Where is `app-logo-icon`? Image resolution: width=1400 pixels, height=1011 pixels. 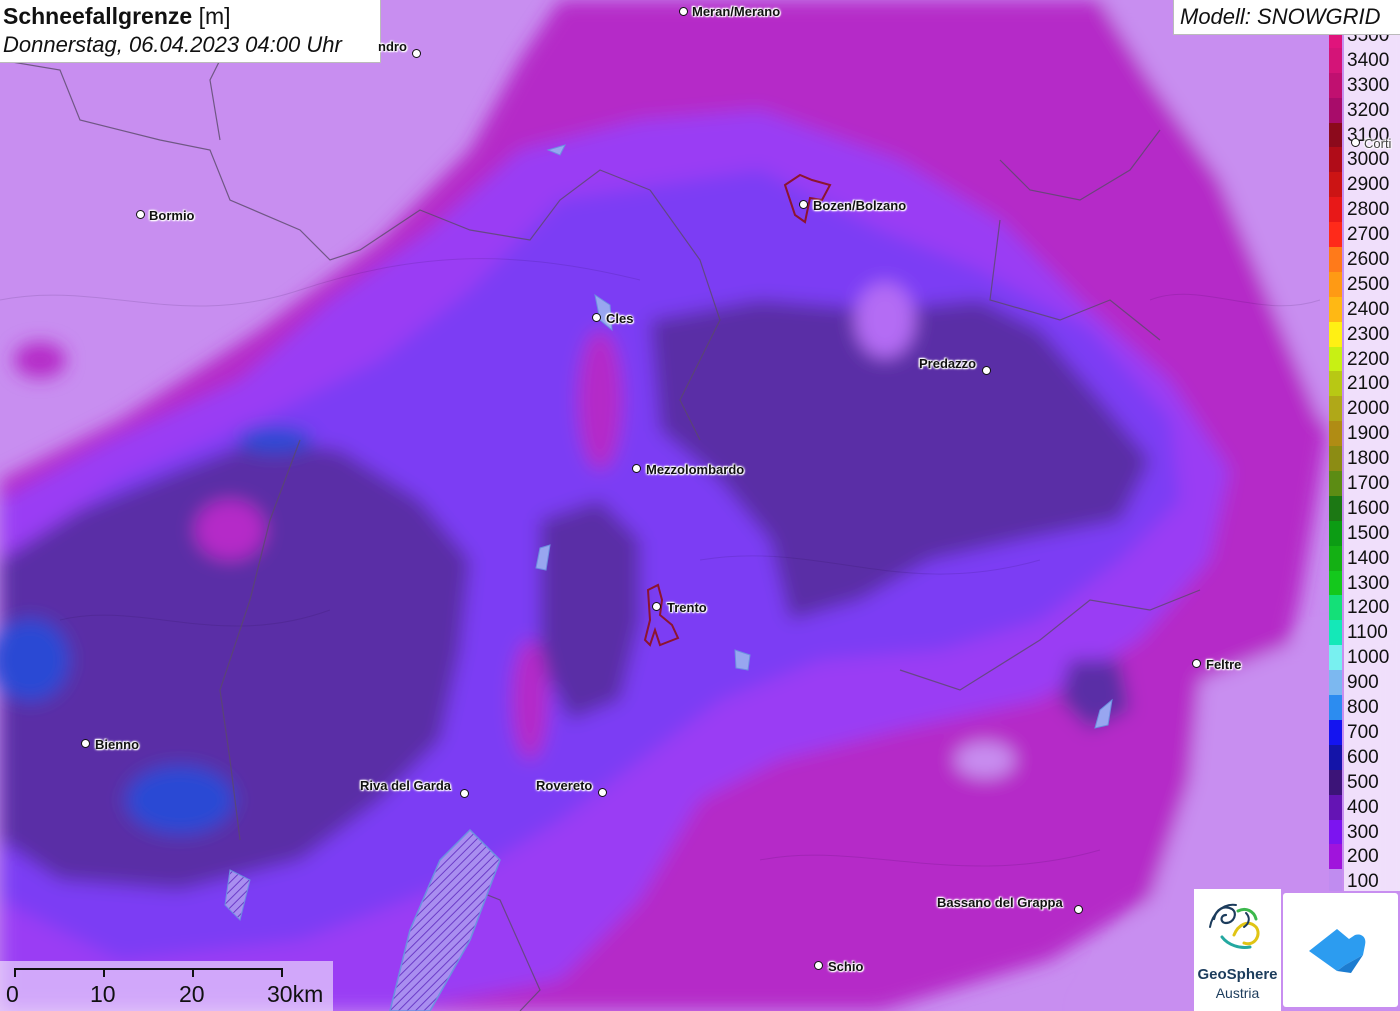 app-logo-icon is located at coordinates (1337, 951).